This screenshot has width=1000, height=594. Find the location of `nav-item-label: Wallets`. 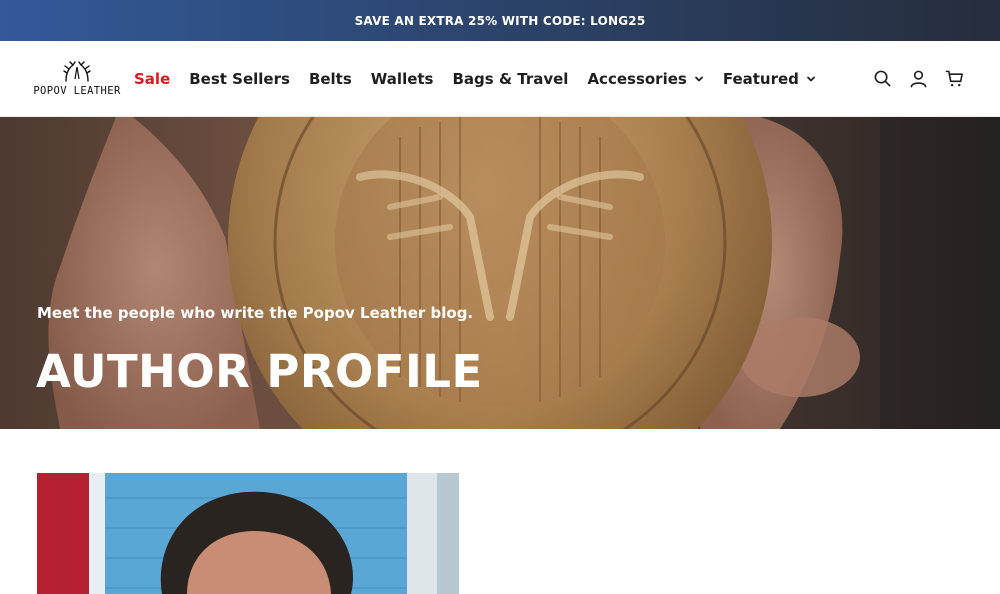

nav-item-label: Wallets is located at coordinates (402, 79).